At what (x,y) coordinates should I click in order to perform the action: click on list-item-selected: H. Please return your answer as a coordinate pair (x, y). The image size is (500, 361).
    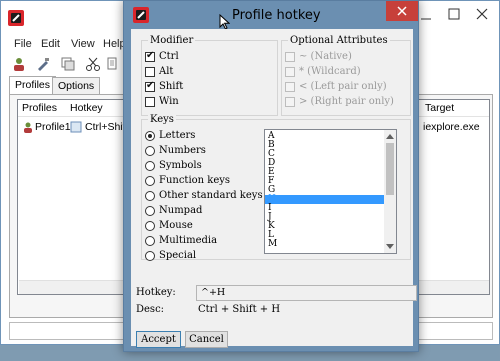
    Looking at the image, I should click on (324, 199).